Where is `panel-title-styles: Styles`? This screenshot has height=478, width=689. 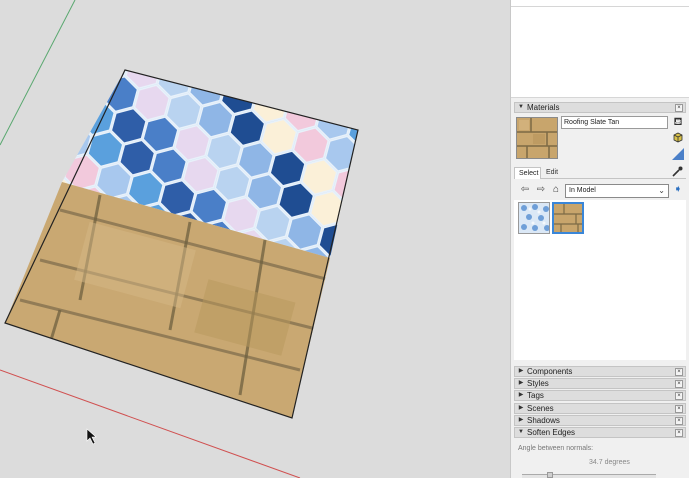 panel-title-styles: Styles is located at coordinates (538, 383).